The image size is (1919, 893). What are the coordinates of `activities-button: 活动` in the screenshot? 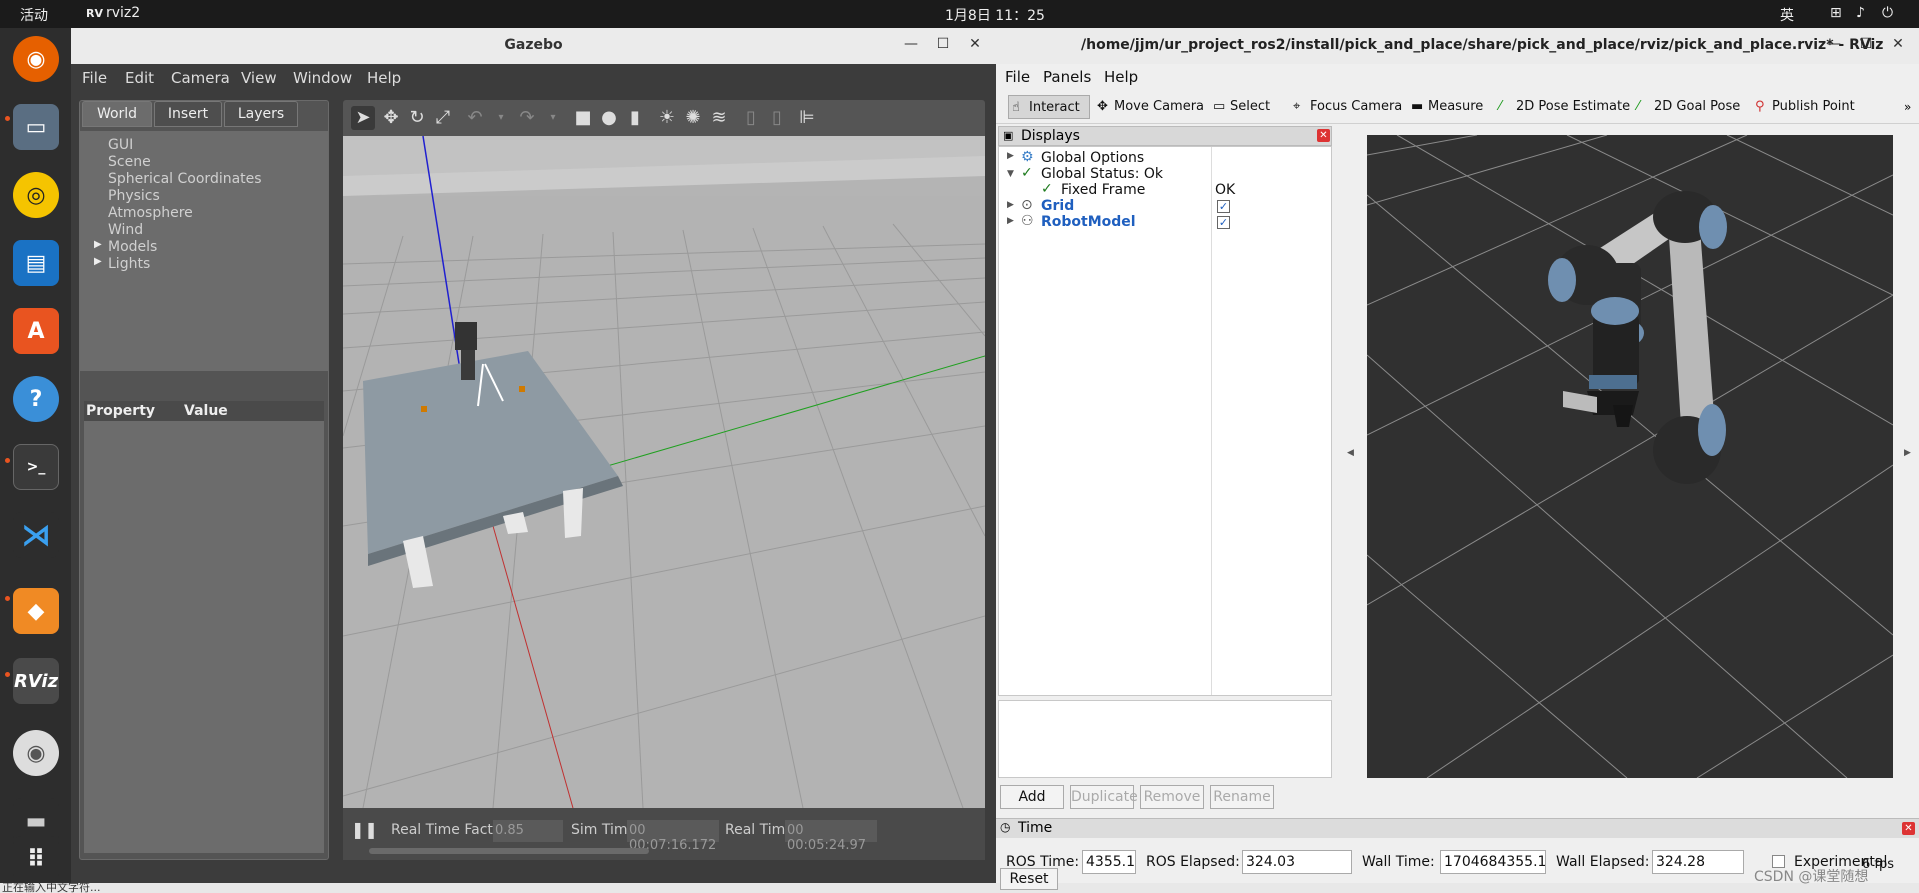 It's located at (34, 15).